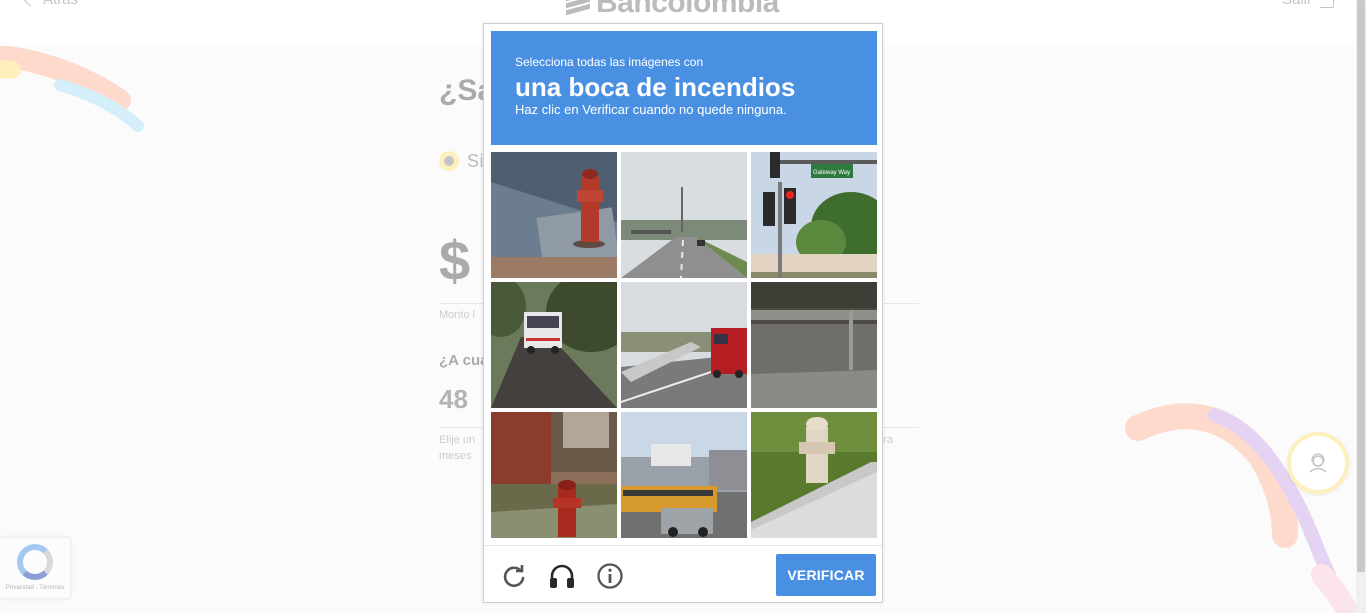  Describe the element at coordinates (609, 62) in the screenshot. I see `captcha-instruction-small: Selecciona todas las imágenes con` at that location.